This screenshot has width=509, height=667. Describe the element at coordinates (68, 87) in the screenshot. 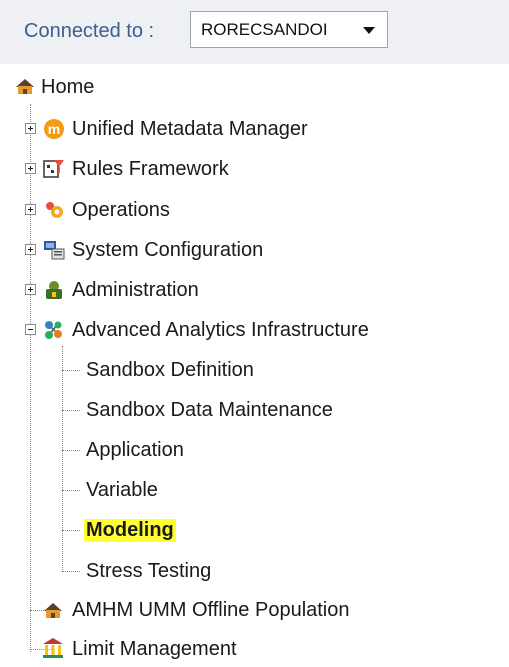

I see `tree-home-label: Home` at that location.